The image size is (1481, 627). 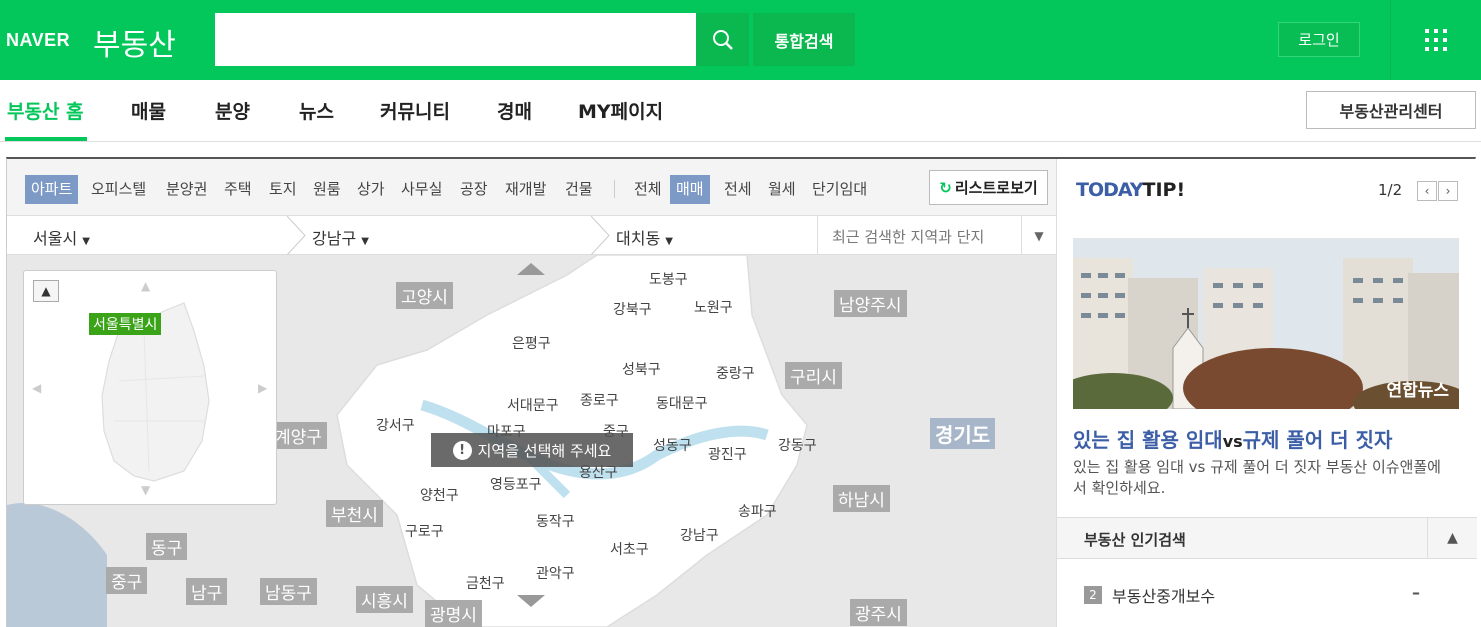 What do you see at coordinates (485, 583) in the screenshot?
I see `district-label: 금천구` at bounding box center [485, 583].